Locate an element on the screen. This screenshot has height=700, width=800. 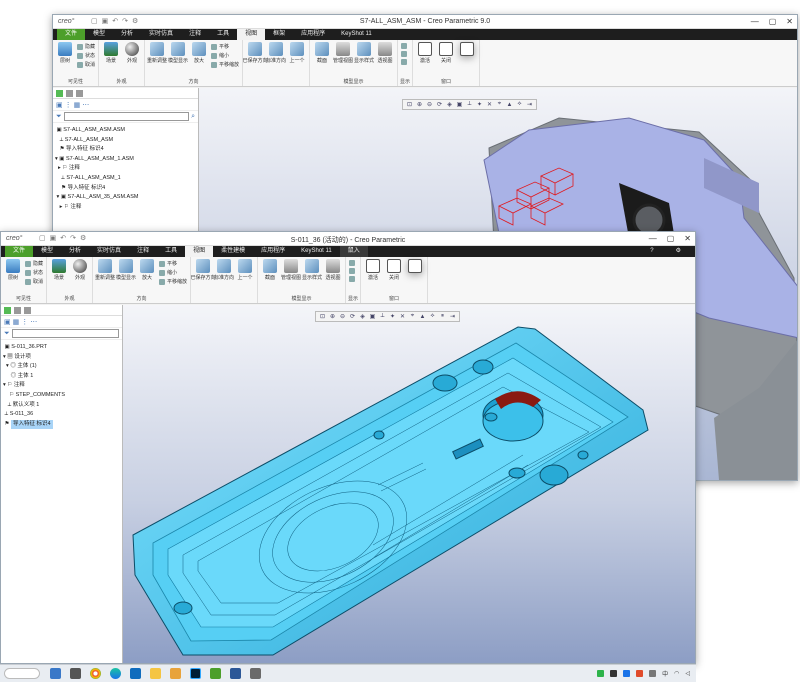
tree-item-selected: ⚑ 导入特征 标识4 is located at coordinates (61, 424).